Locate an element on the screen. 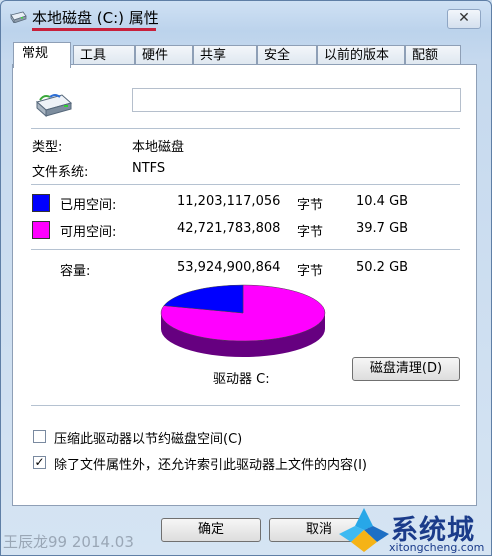  close-button: ✕ is located at coordinates (464, 19).